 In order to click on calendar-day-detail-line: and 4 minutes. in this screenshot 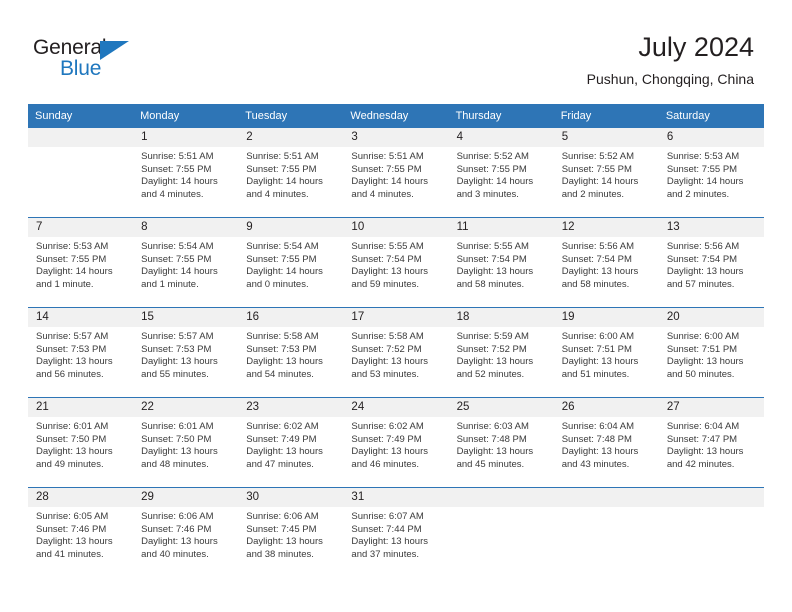, I will do `click(382, 194)`.